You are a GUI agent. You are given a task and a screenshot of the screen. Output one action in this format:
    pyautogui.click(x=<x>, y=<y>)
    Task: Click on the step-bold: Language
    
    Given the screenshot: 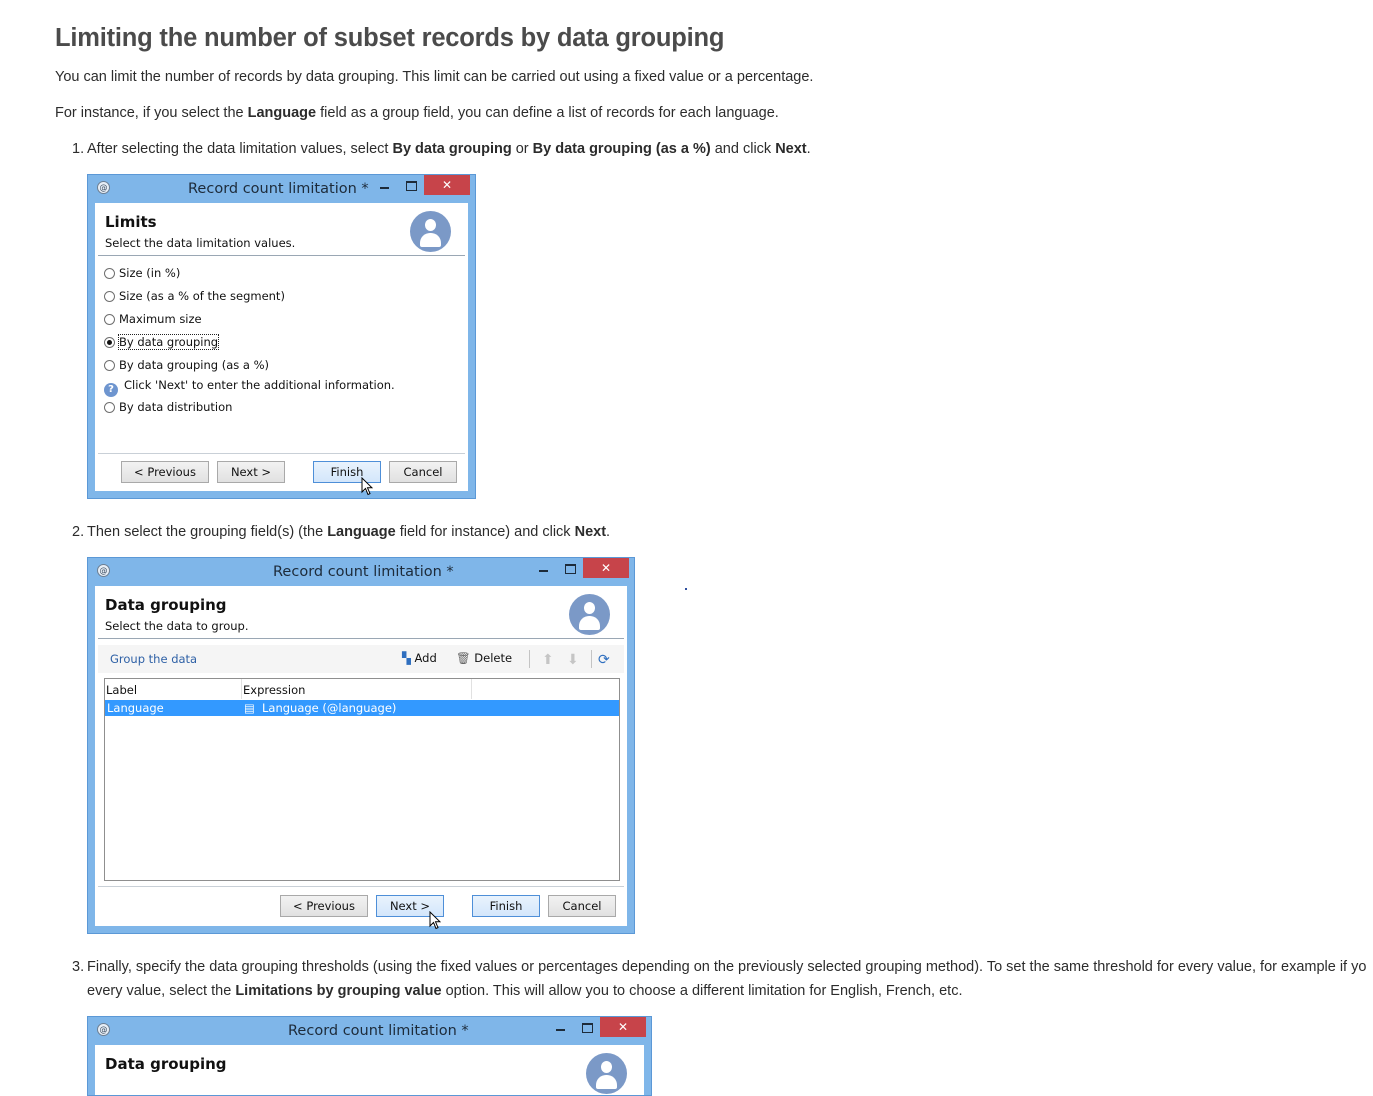 What is the action you would take?
    pyautogui.click(x=361, y=532)
    